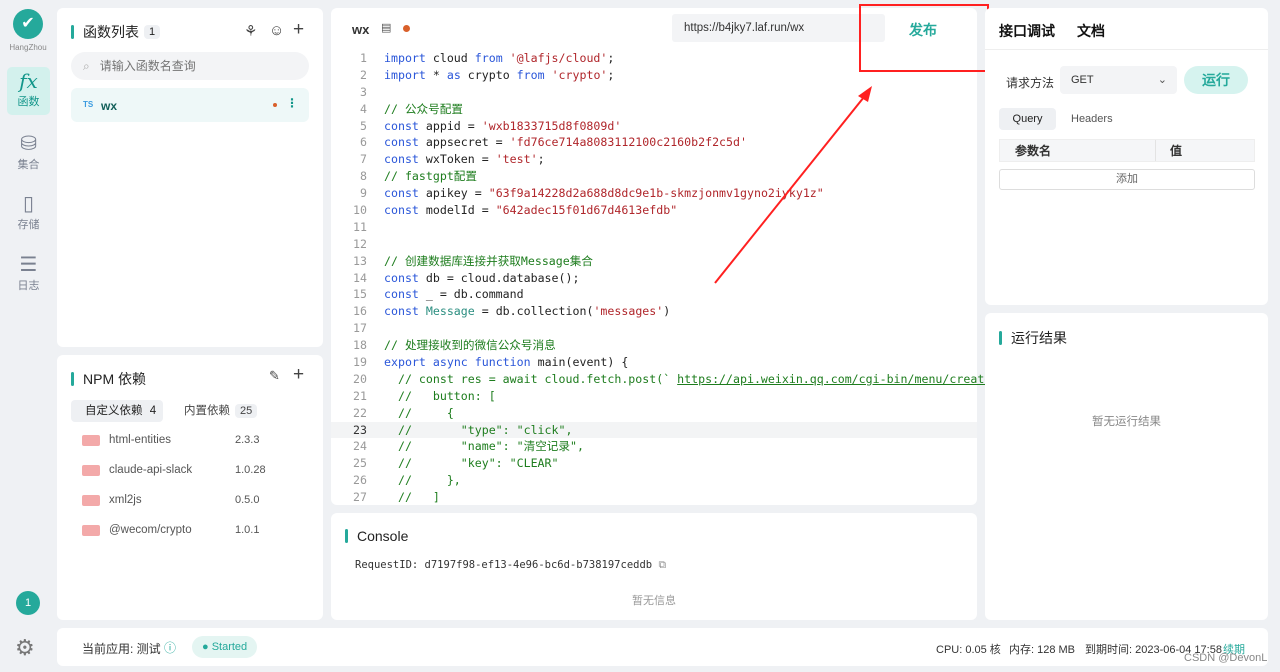 The height and width of the screenshot is (672, 1280). Describe the element at coordinates (1030, 83) in the screenshot. I see `method-label: 请求方法` at that location.